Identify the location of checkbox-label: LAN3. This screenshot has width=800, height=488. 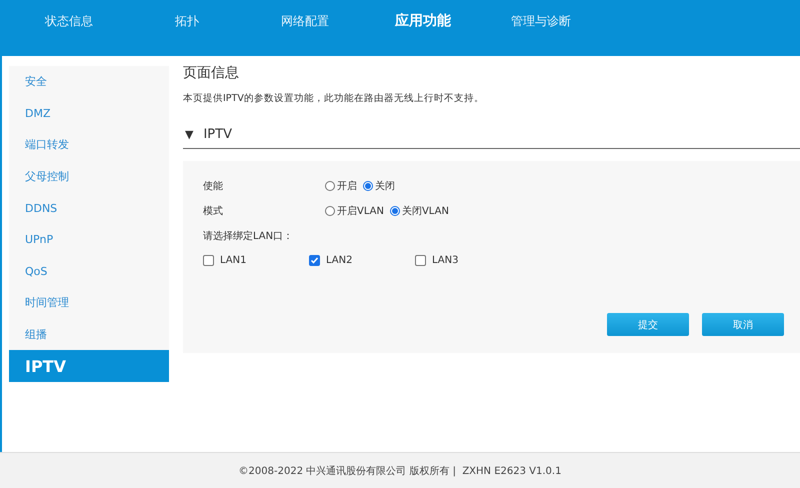
(445, 260).